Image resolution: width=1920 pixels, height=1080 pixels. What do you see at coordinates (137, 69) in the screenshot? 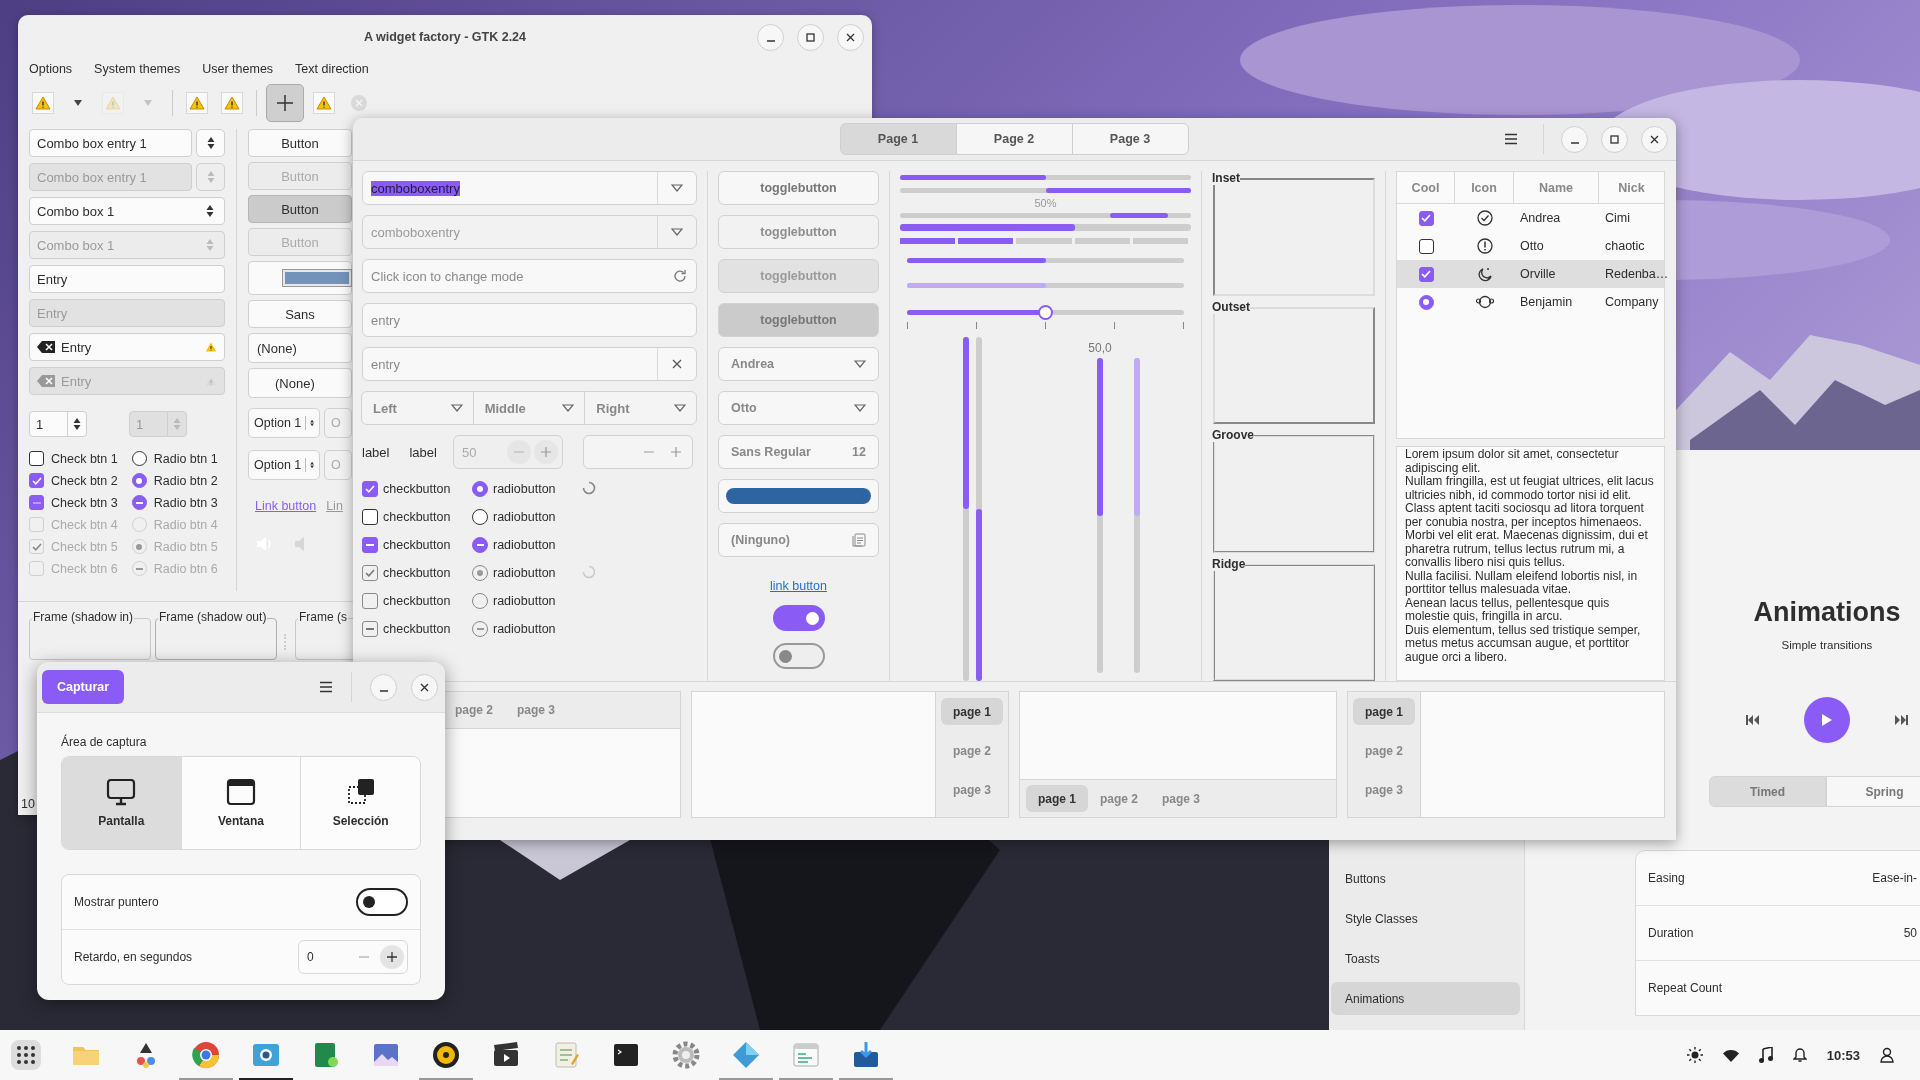
I see `menu-item: System themes` at bounding box center [137, 69].